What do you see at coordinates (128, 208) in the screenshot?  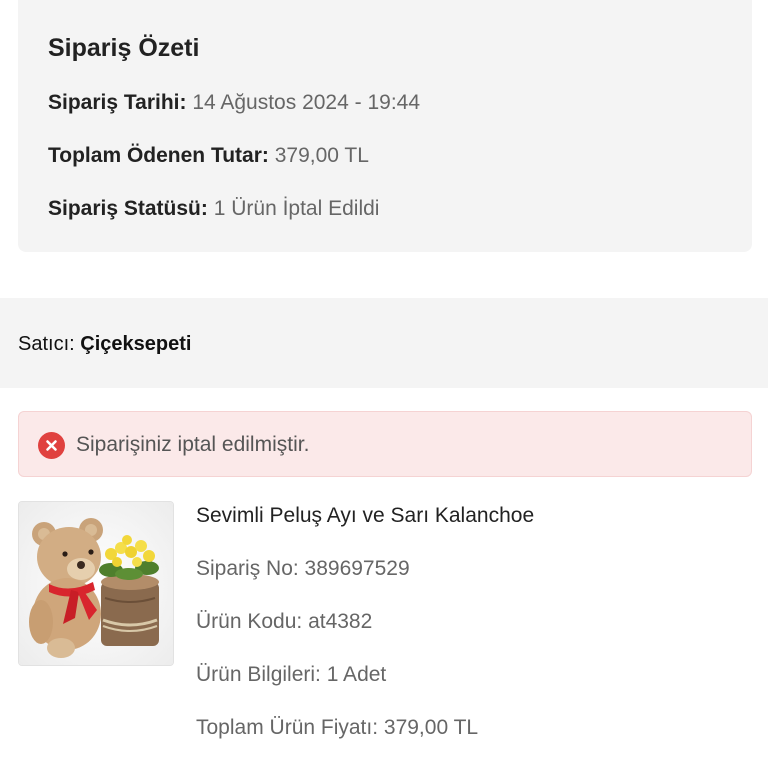 I see `order-status-label: Sipariş Statüsü:` at bounding box center [128, 208].